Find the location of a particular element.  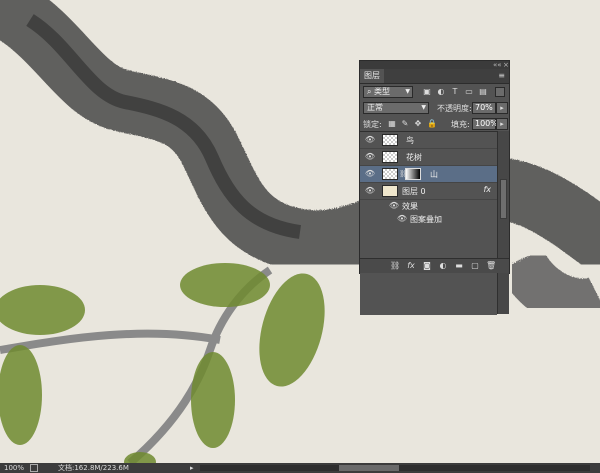

kind-filter-select: ⌕ 类型 ▼ is located at coordinates (388, 92).